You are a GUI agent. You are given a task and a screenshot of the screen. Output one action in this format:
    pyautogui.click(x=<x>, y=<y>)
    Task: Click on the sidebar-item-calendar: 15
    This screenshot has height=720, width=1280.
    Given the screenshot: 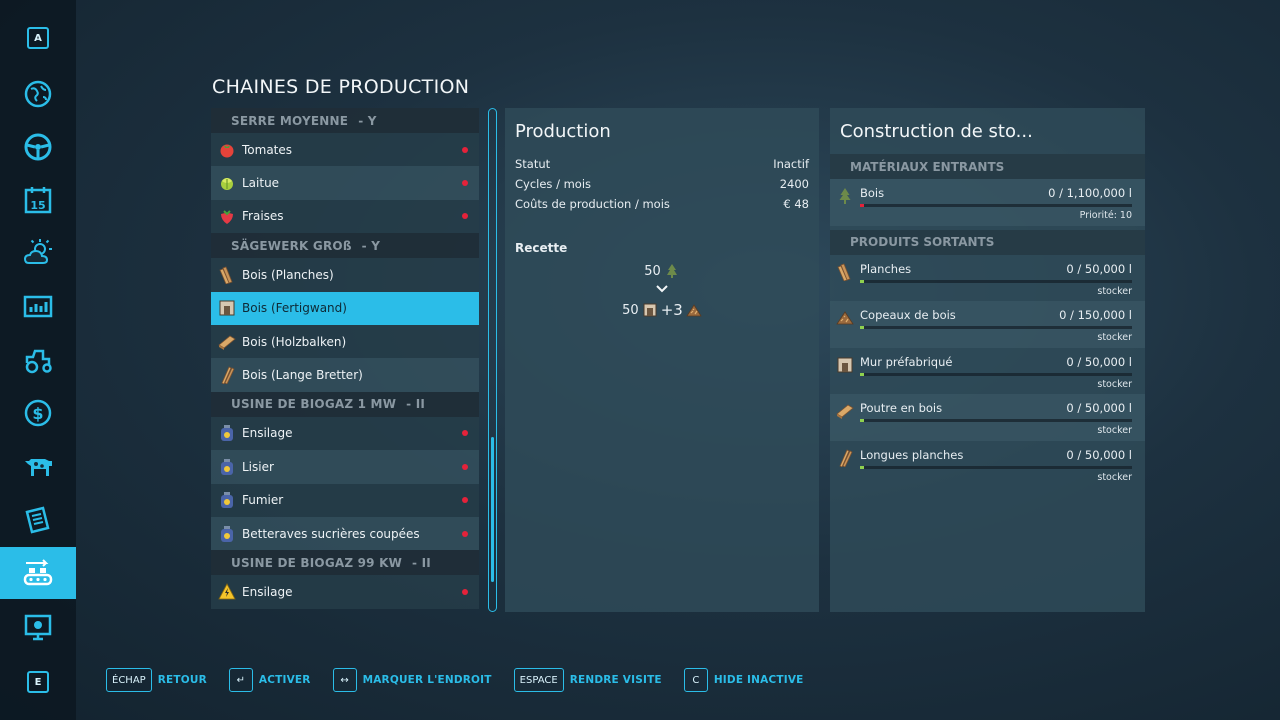 What is the action you would take?
    pyautogui.click(x=38, y=200)
    